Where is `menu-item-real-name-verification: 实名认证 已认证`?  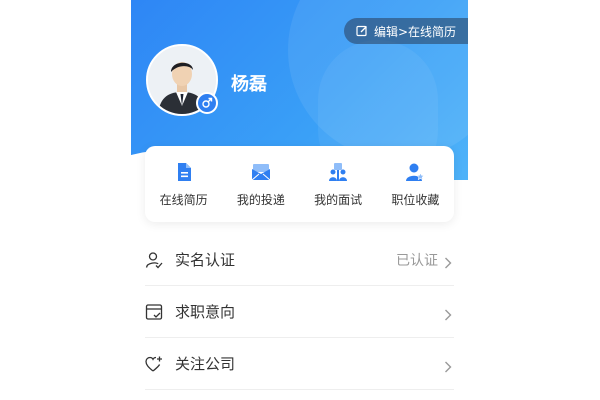 menu-item-real-name-verification: 实名认证 已认证 is located at coordinates (299, 260).